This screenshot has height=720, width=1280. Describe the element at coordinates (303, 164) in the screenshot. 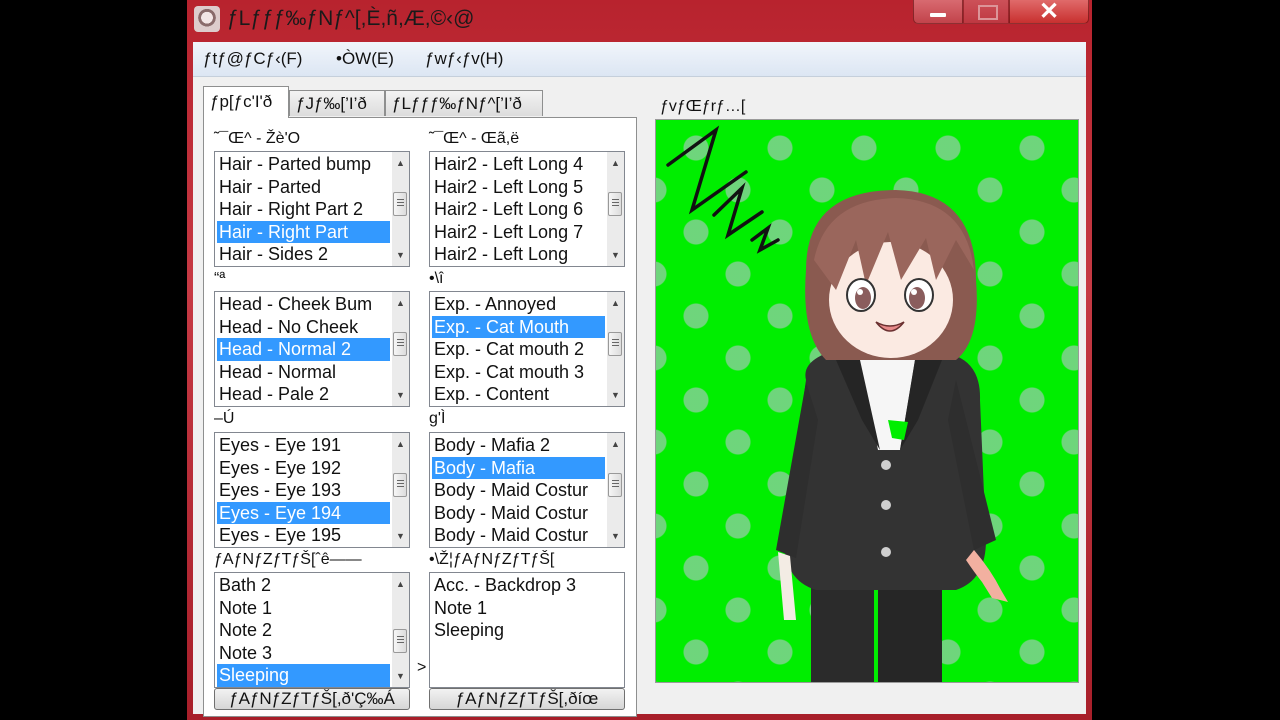

I see `list-item: Hair - Parted bump` at that location.